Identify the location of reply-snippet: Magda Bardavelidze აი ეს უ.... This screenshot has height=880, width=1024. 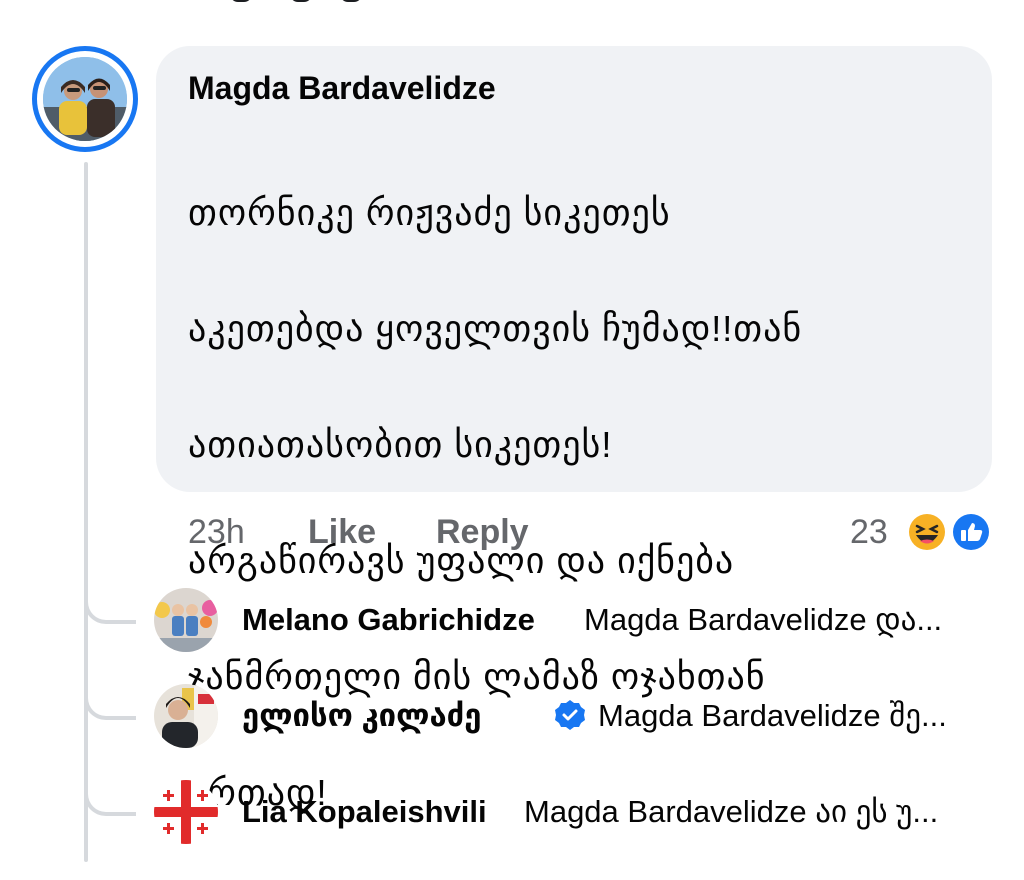
(731, 811).